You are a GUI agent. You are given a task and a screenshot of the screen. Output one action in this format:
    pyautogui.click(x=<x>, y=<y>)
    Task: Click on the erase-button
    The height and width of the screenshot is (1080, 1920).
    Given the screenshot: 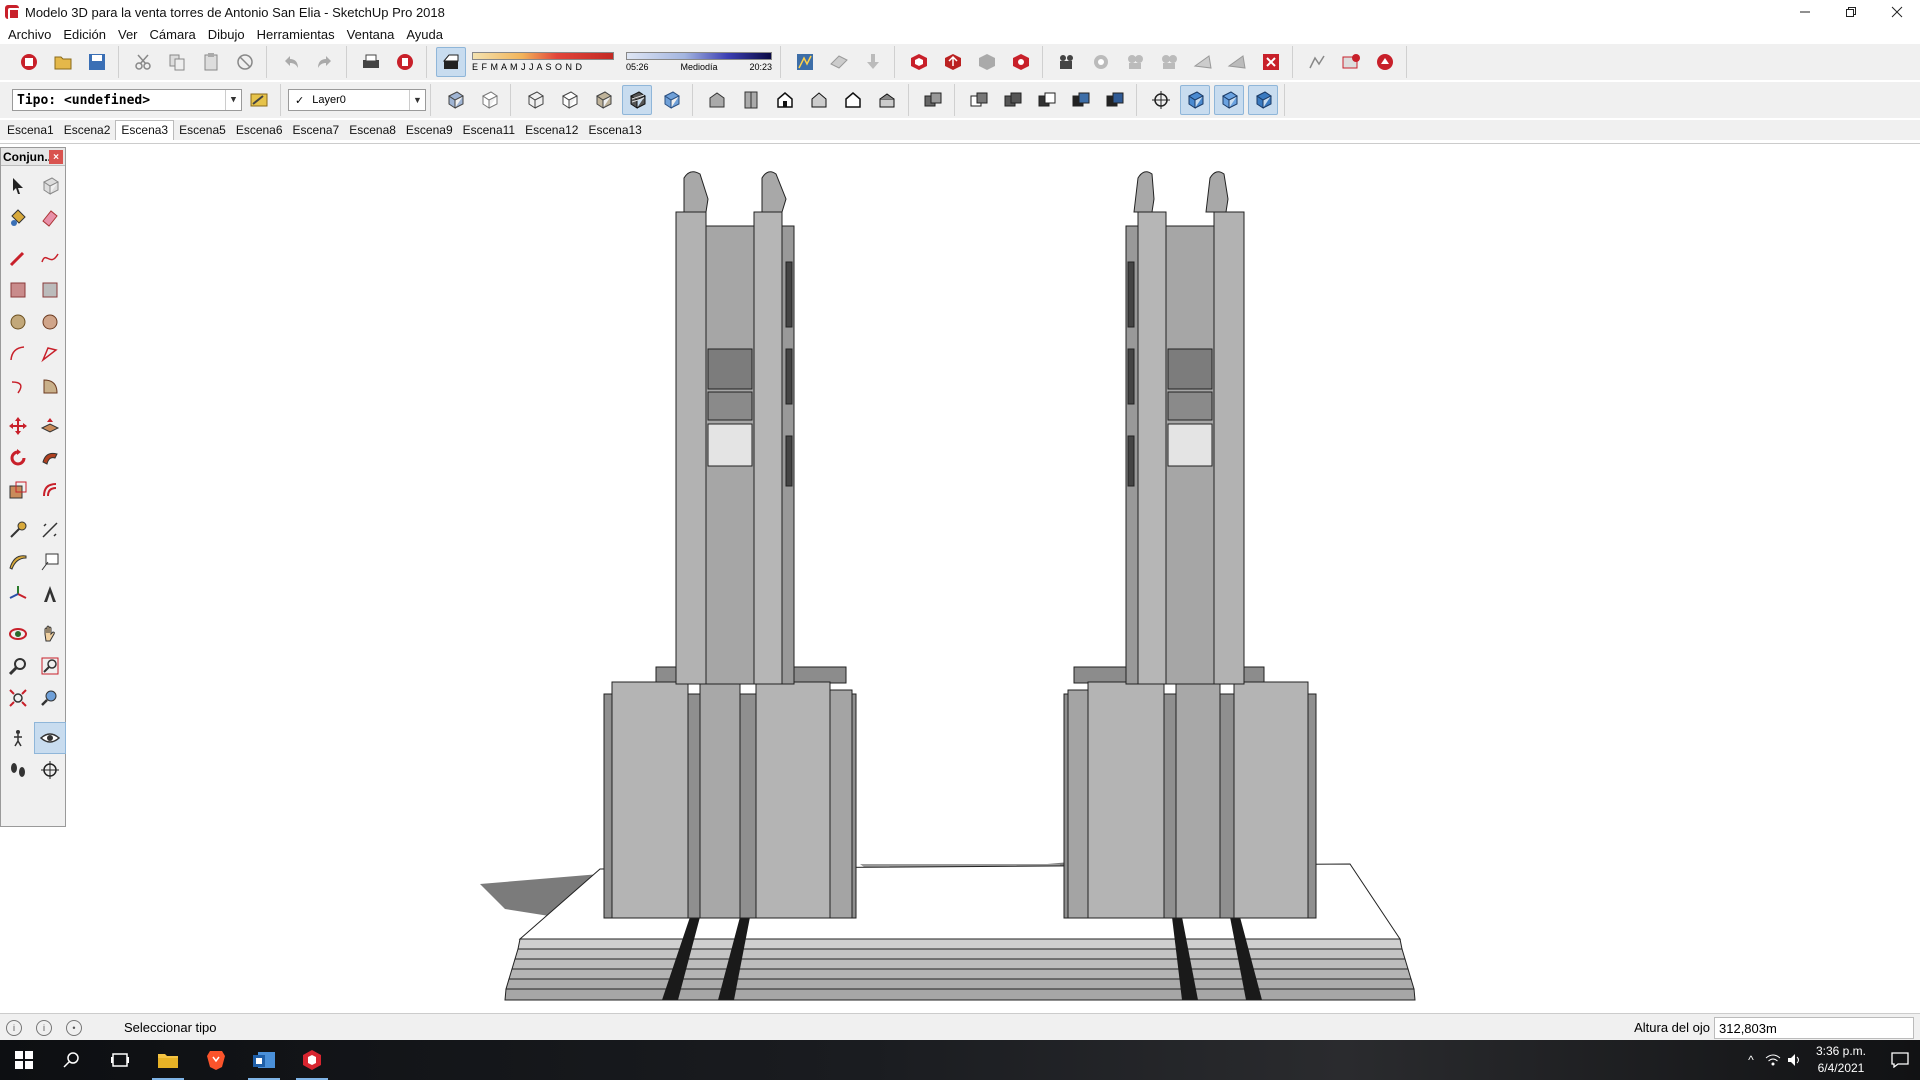 What is the action you would take?
    pyautogui.click(x=245, y=62)
    